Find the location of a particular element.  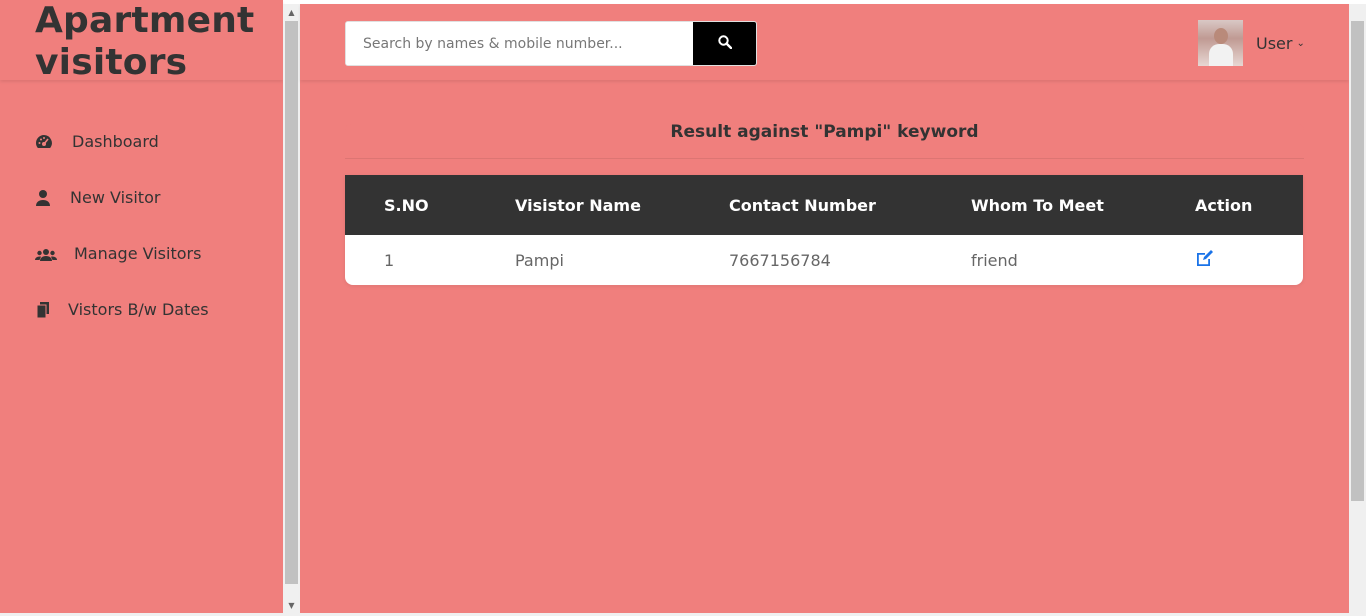

scroll-down-arrow-icon: ▼ is located at coordinates (291, 605).